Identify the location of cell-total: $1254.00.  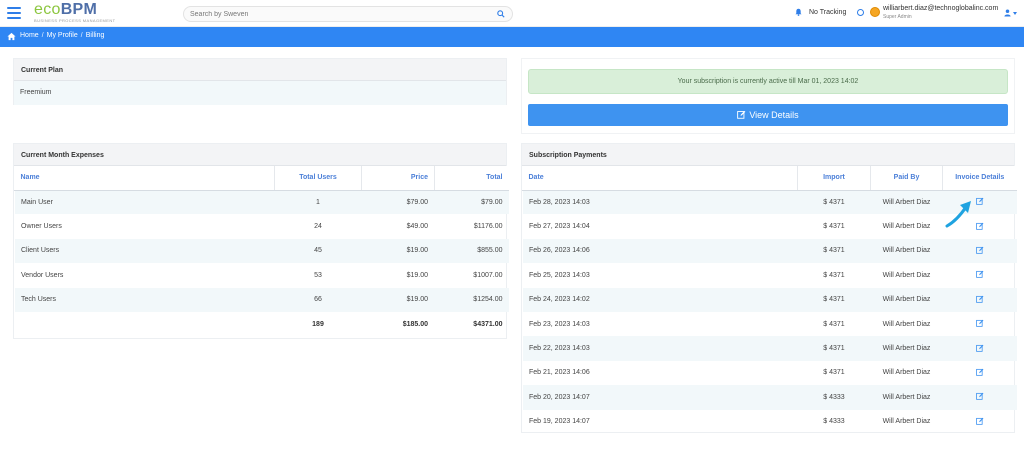
(471, 299).